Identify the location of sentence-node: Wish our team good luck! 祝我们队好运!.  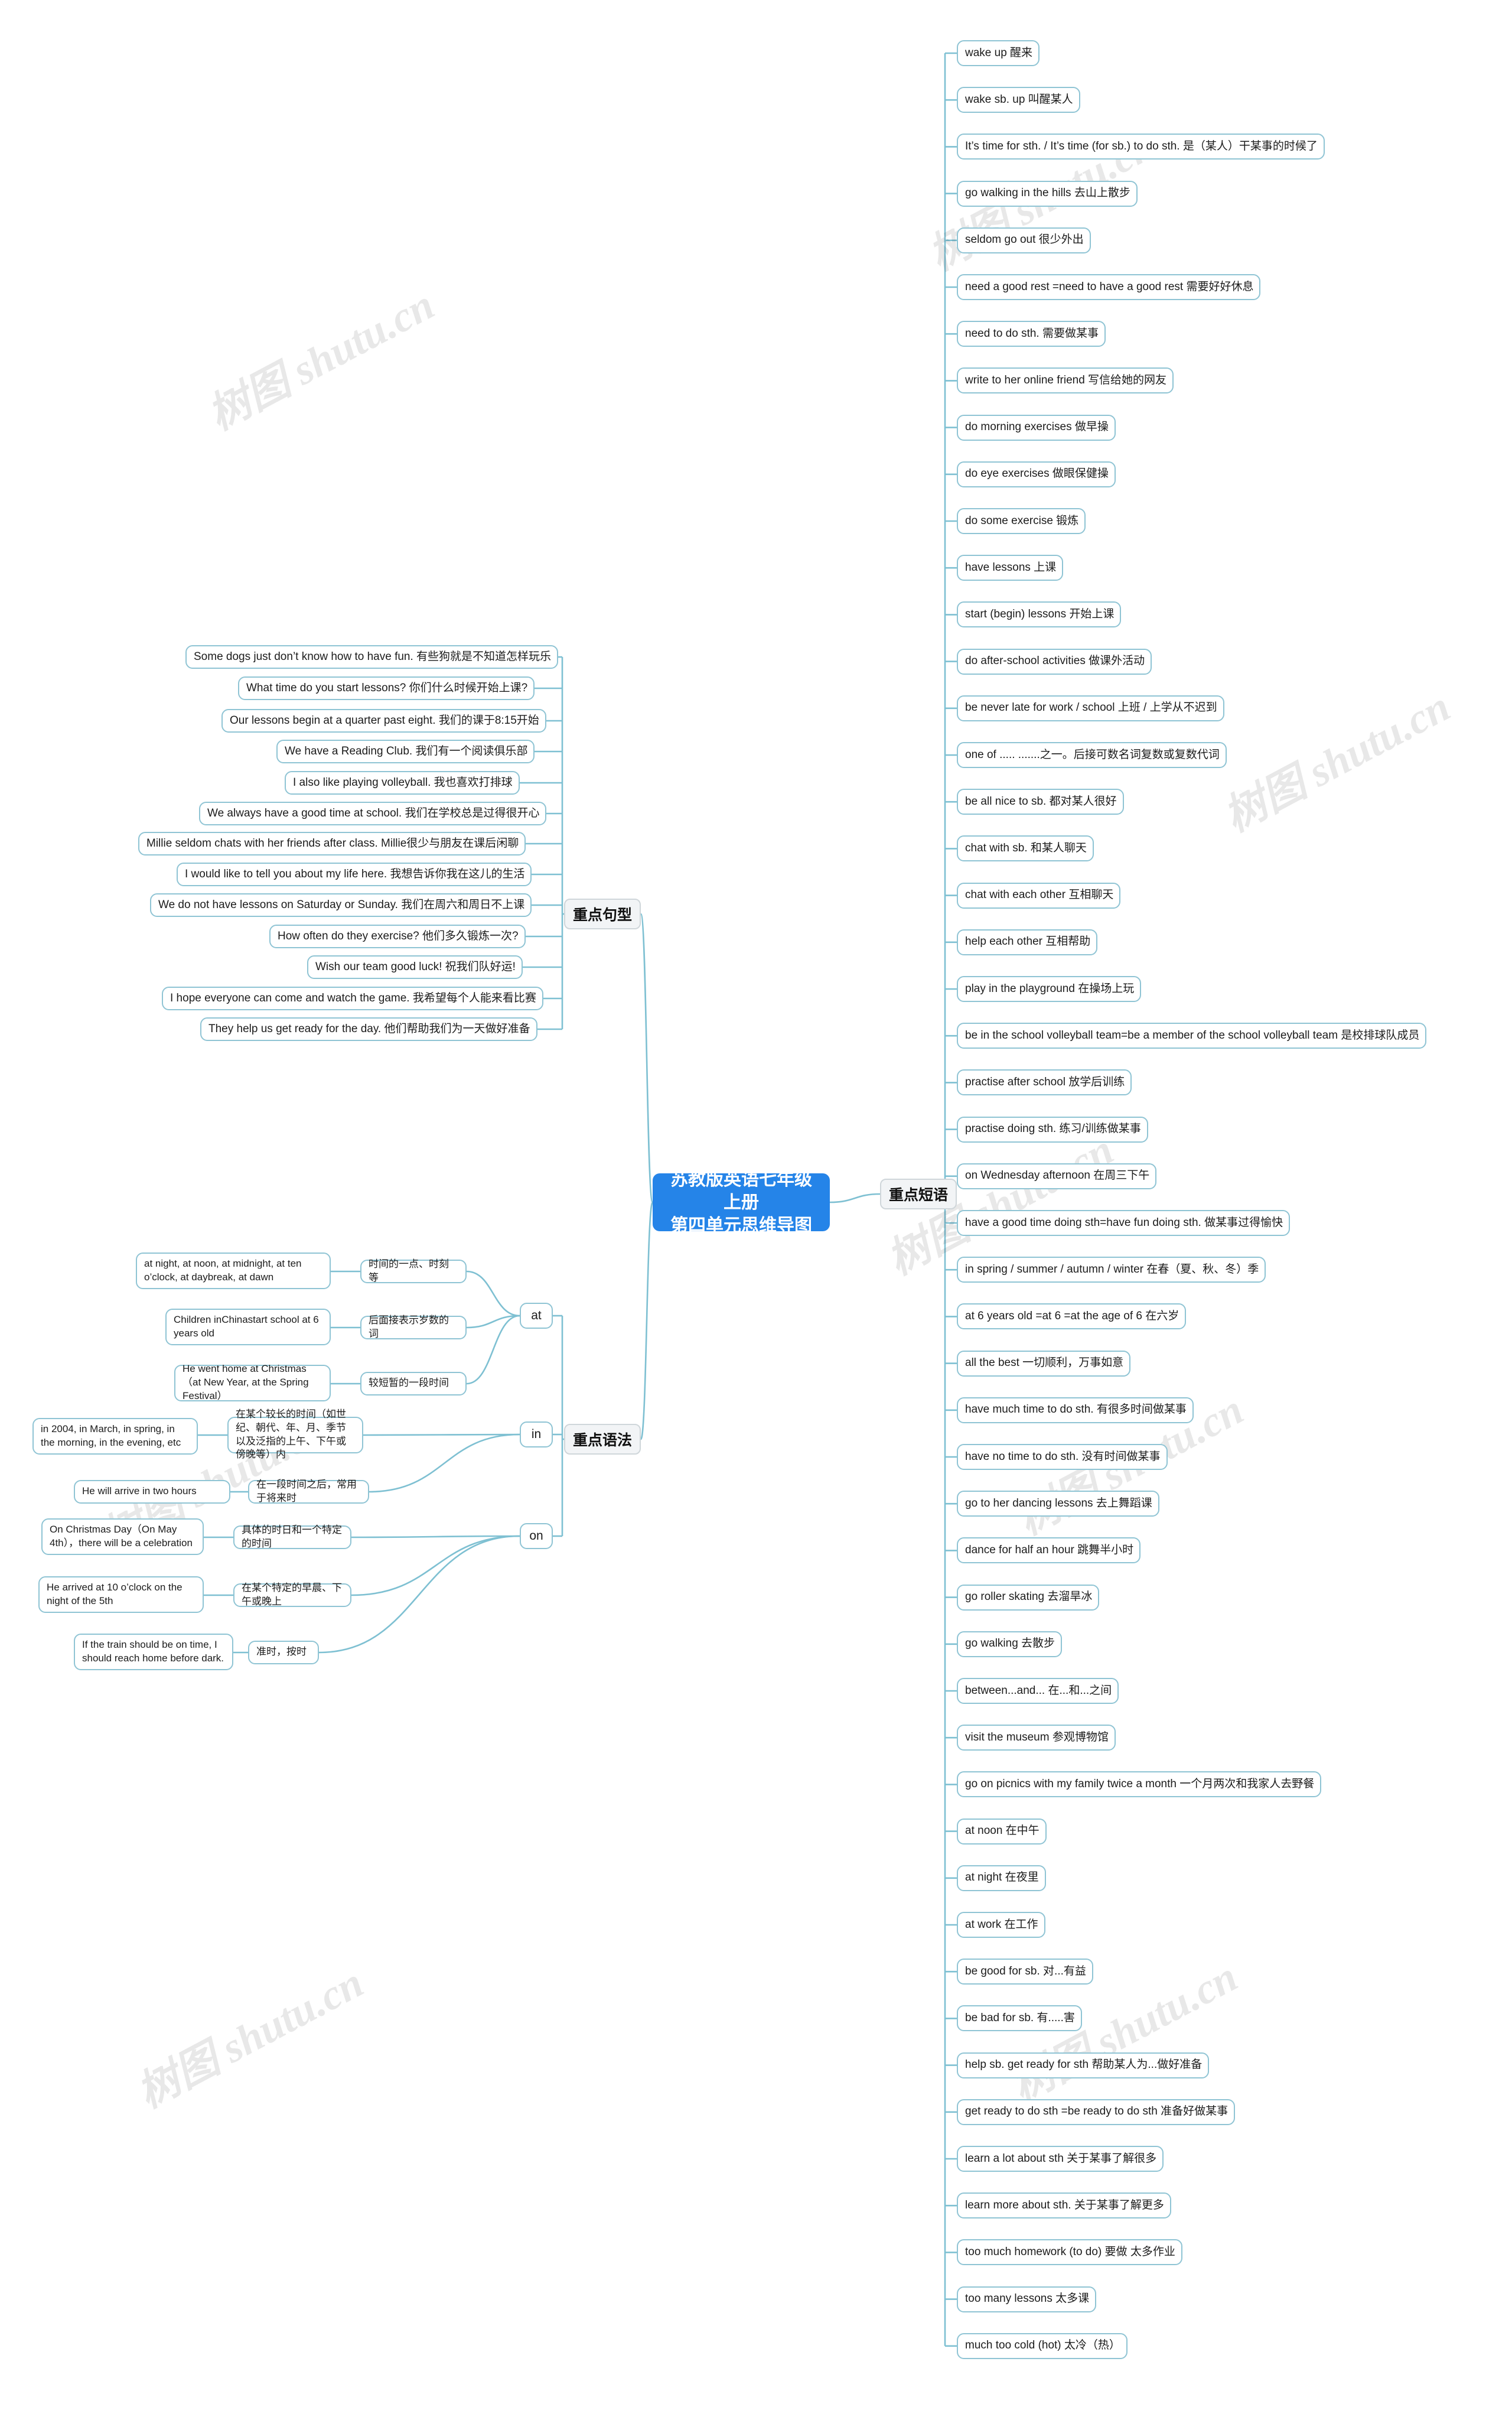
(415, 967).